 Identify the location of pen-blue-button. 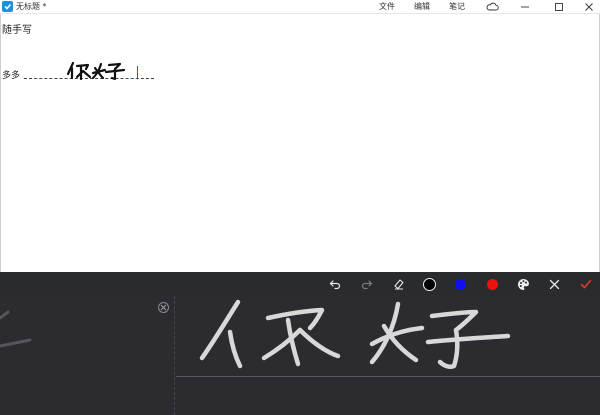
(460, 284).